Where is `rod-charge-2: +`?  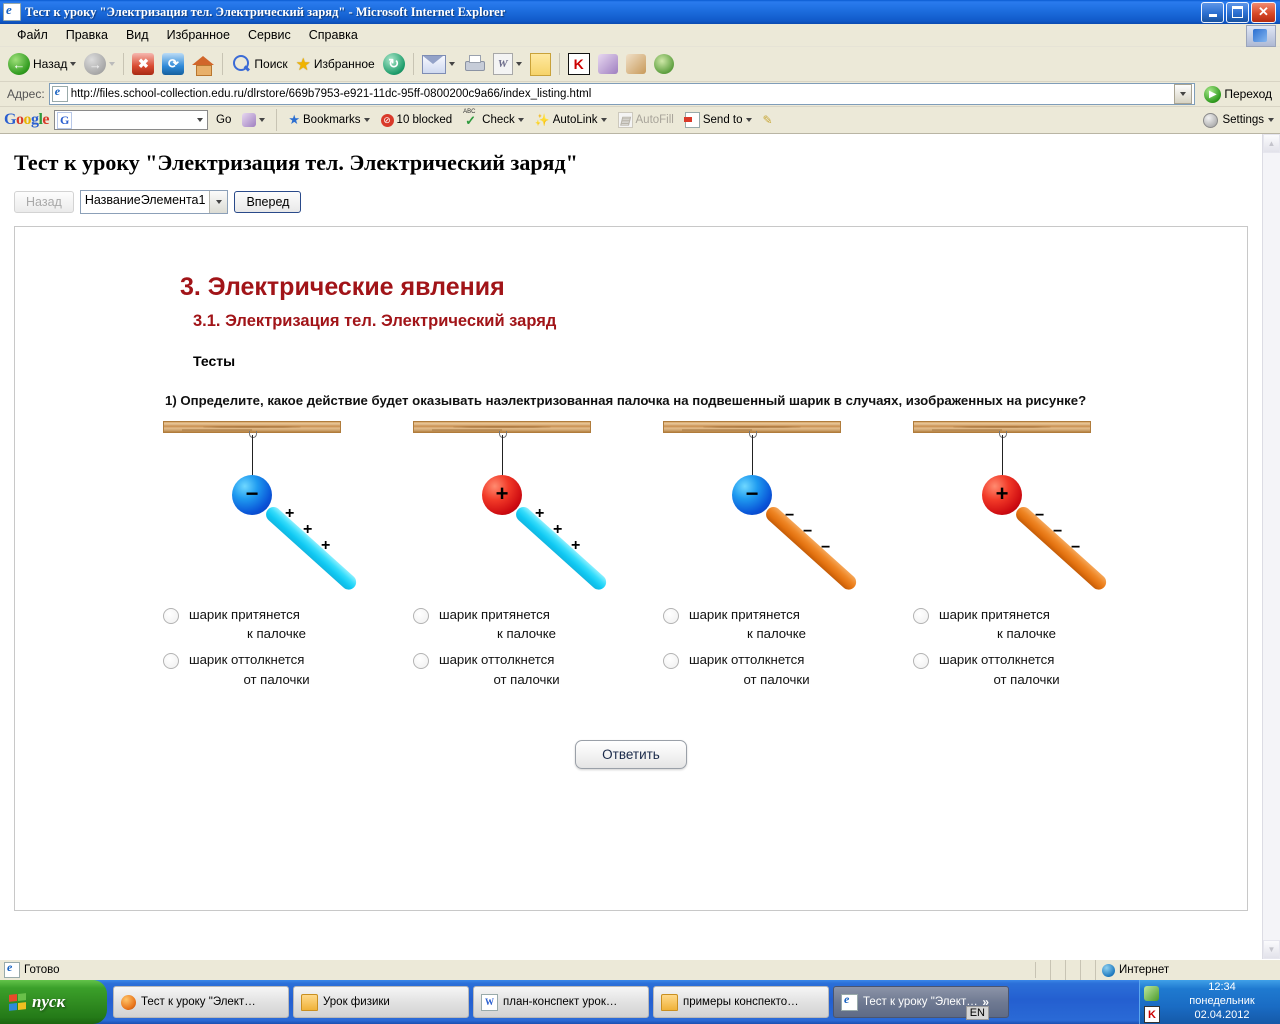
rod-charge-2: + is located at coordinates (308, 530).